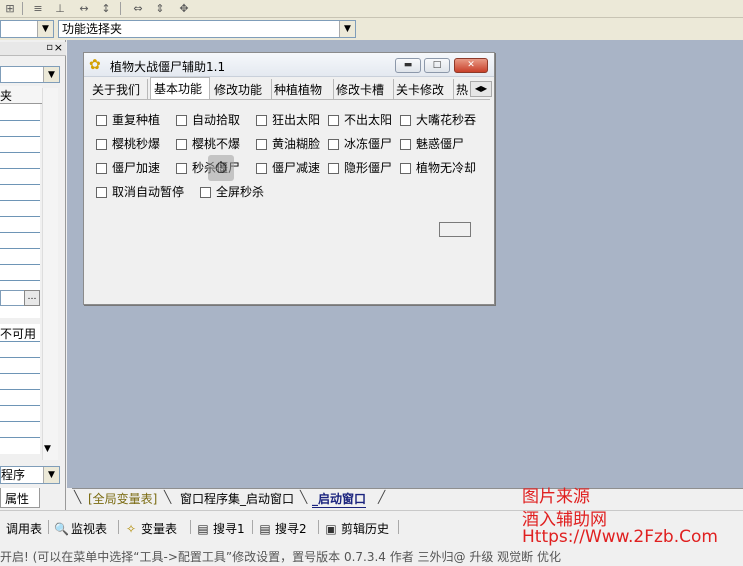 The image size is (743, 566). I want to click on function-select-combo: 功能选择夹 ▼, so click(207, 29).